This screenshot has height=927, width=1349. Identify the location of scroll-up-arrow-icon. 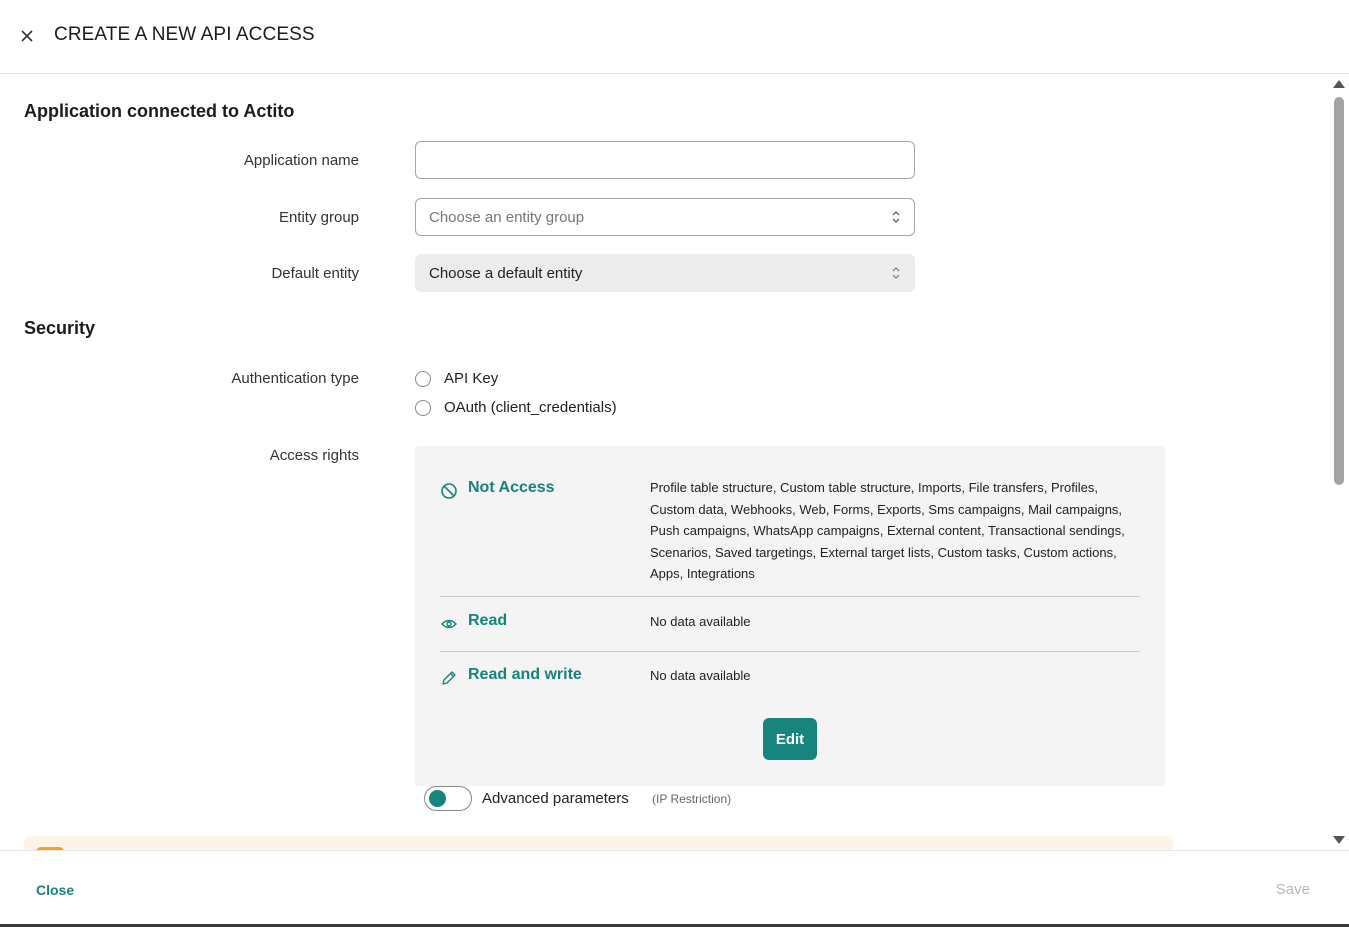
(1339, 84).